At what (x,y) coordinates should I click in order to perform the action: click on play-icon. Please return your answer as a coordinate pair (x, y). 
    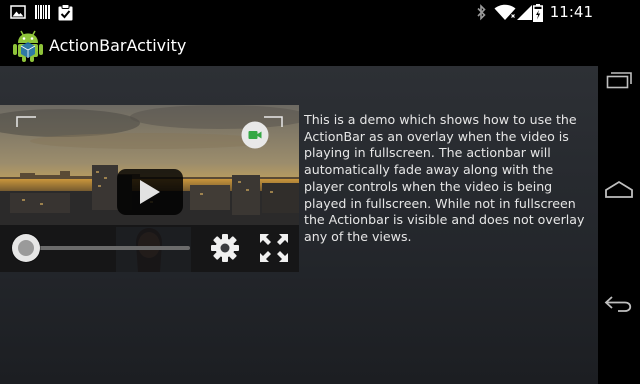
    Looking at the image, I should click on (150, 192).